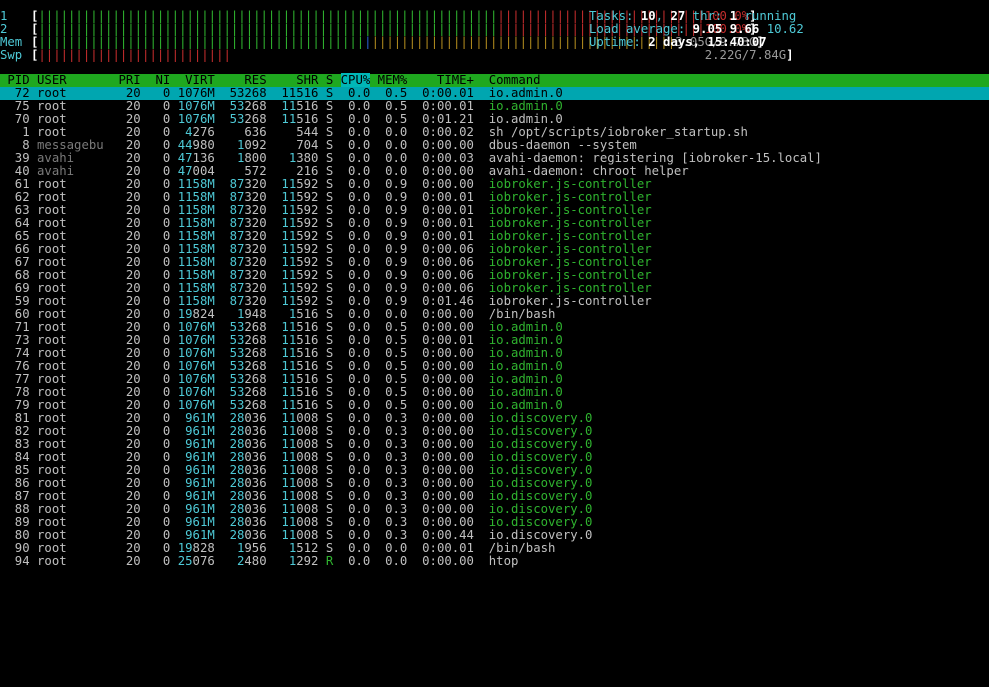  What do you see at coordinates (196, 119) in the screenshot?
I see `virt: 1076M` at bounding box center [196, 119].